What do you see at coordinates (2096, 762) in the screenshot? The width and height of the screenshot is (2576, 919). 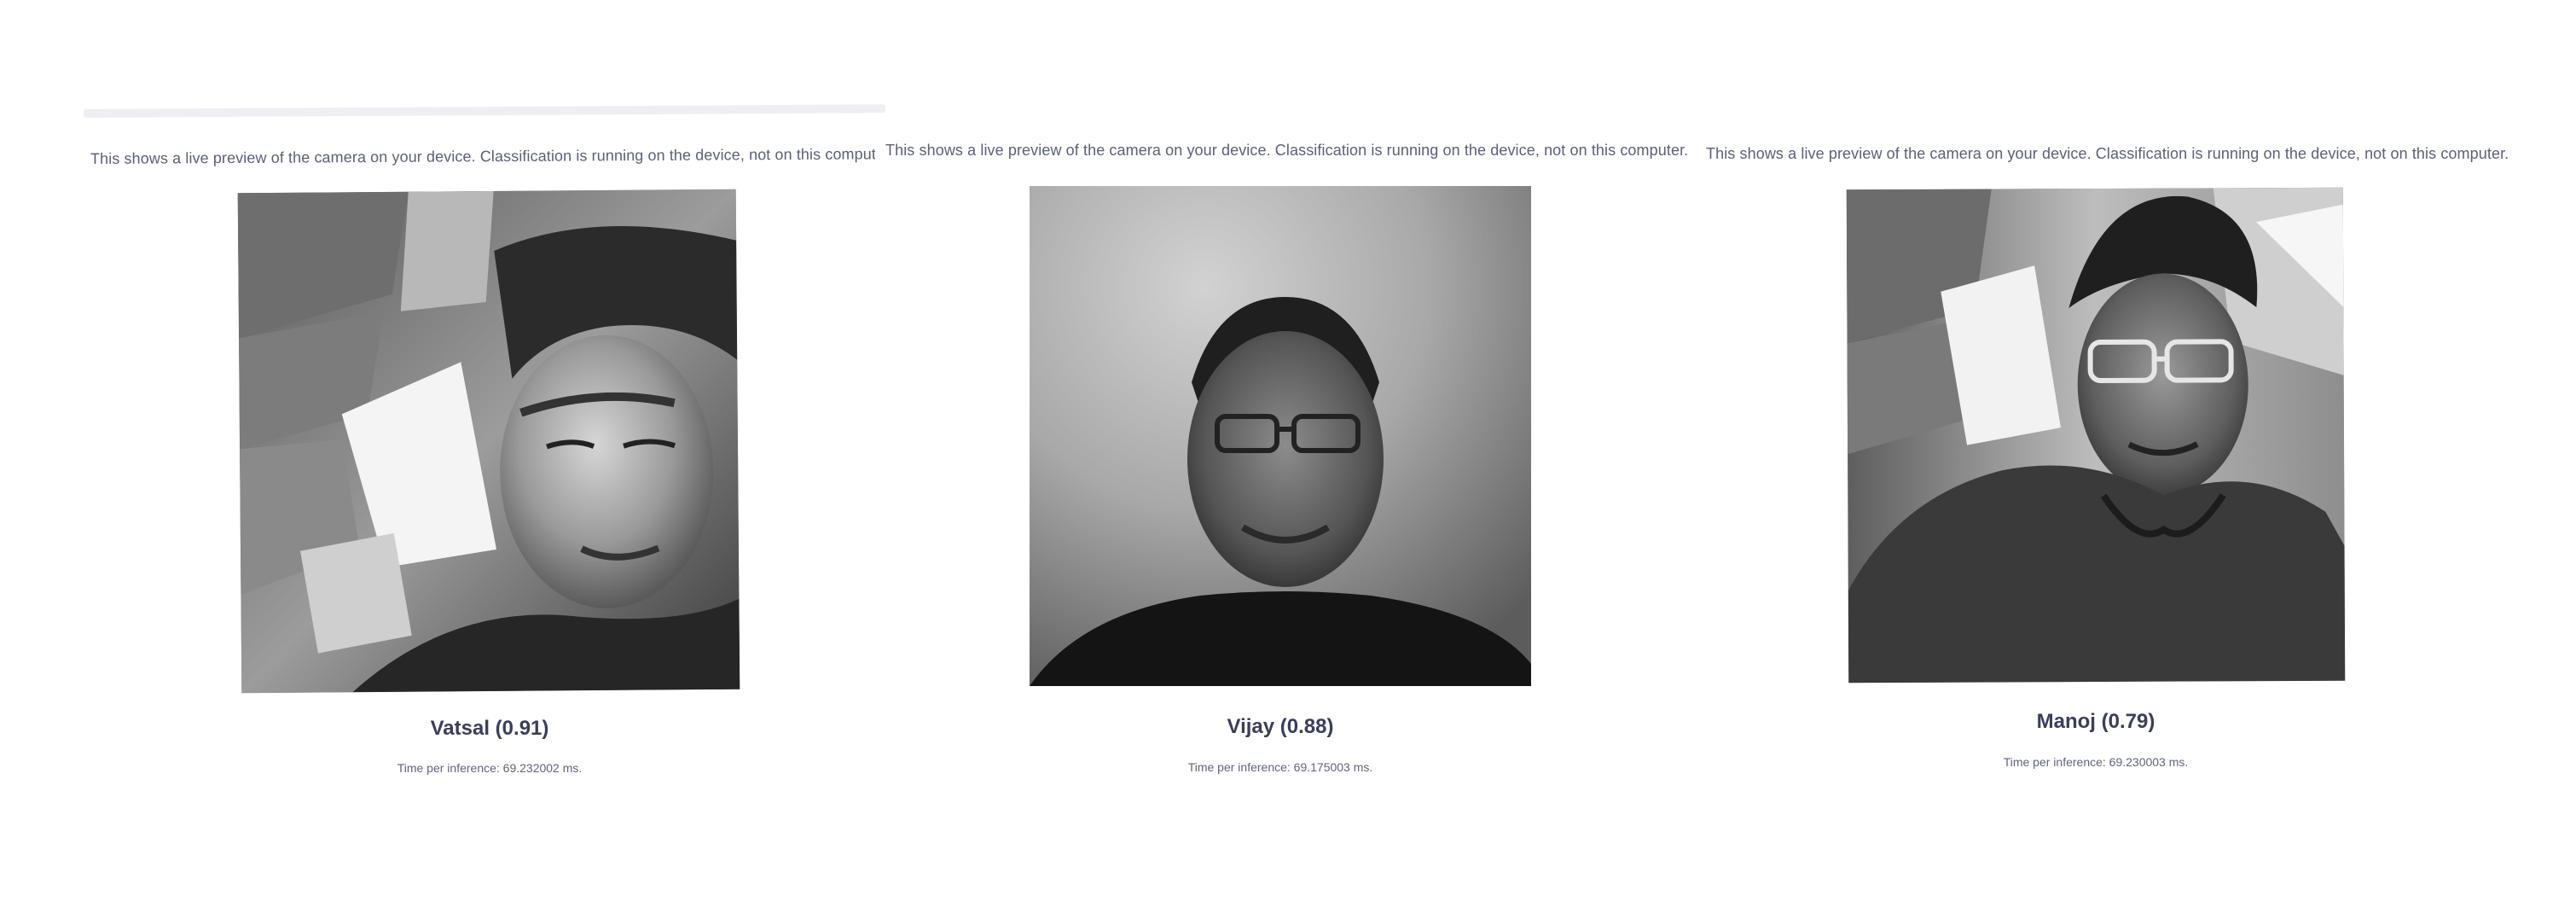 I see `inference-time: Time per inference: 69.230003 ms.` at bounding box center [2096, 762].